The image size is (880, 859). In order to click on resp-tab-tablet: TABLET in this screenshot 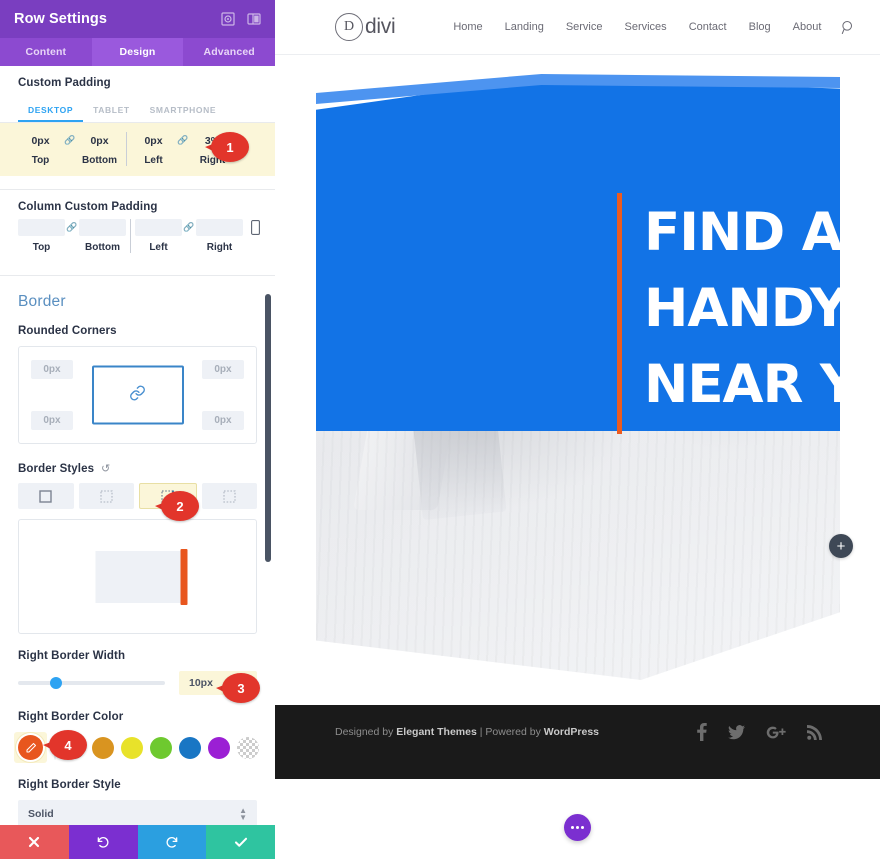, I will do `click(111, 110)`.